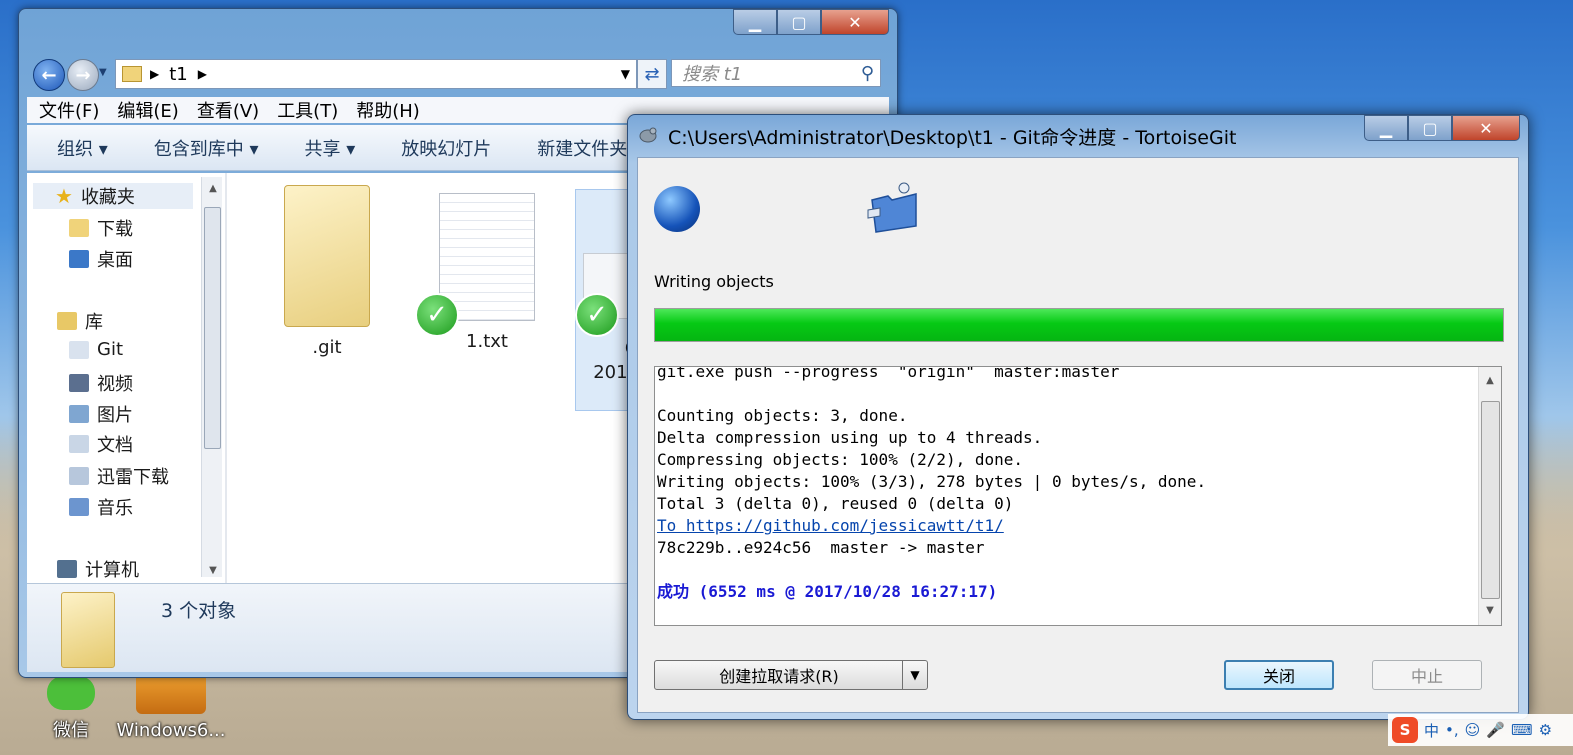 Image resolution: width=1573 pixels, height=755 pixels. What do you see at coordinates (79, 414) in the screenshot?
I see `pictures-icon` at bounding box center [79, 414].